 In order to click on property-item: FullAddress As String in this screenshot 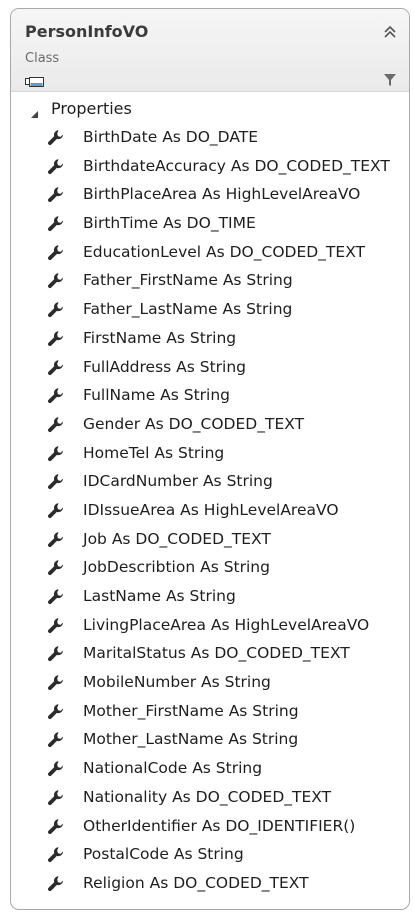, I will do `click(210, 368)`.